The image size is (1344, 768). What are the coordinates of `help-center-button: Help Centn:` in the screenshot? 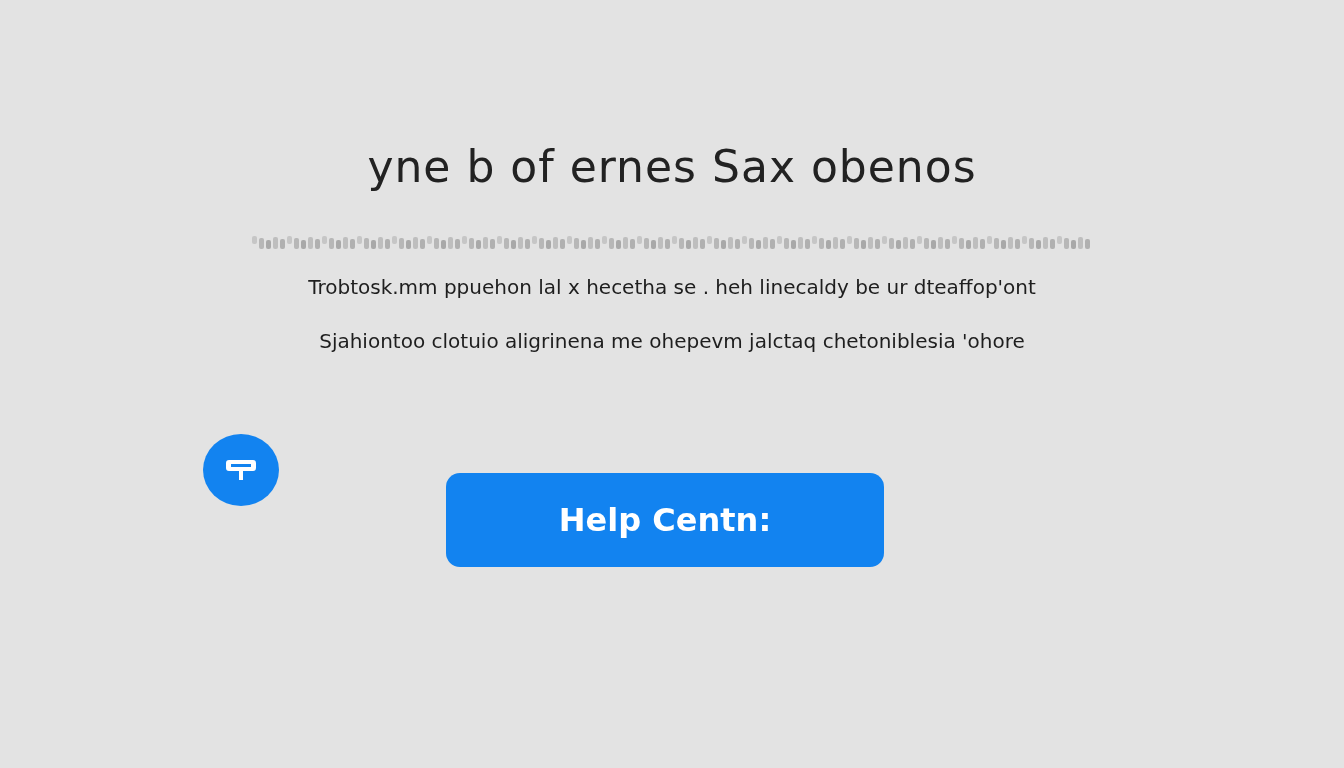 It's located at (665, 520).